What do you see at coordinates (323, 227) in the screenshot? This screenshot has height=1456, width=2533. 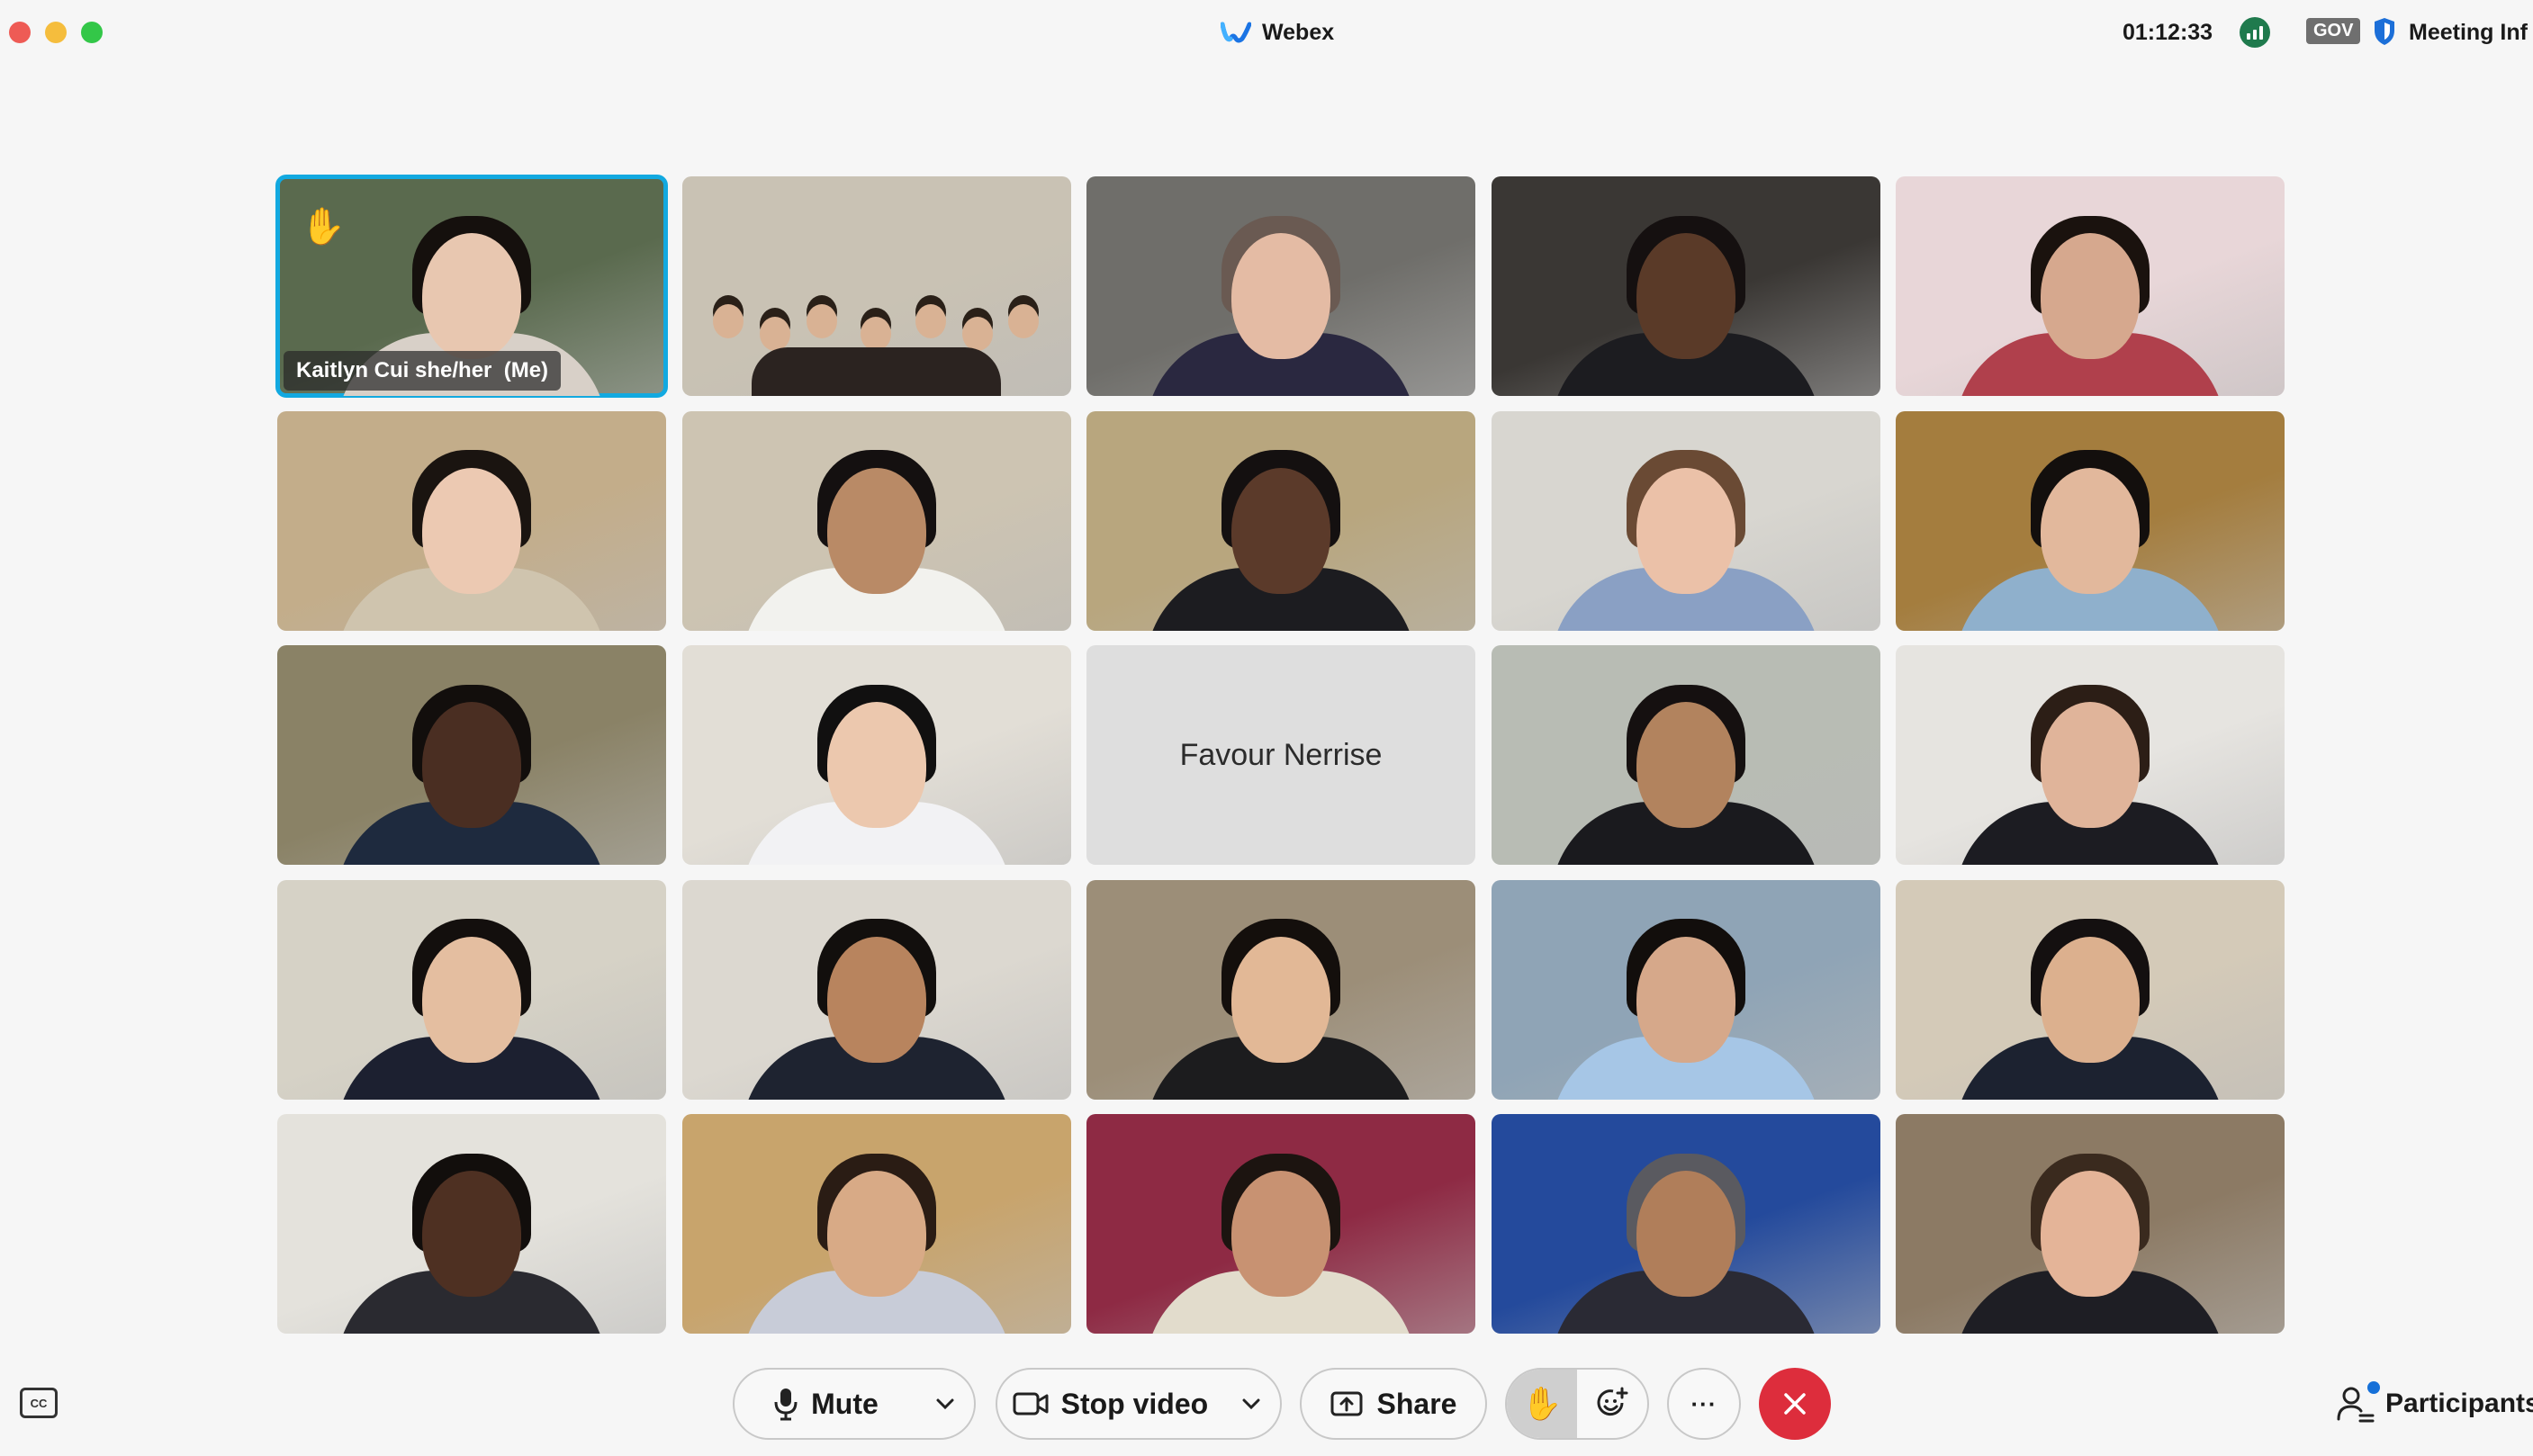 I see `raised-hand-icon: ✋` at bounding box center [323, 227].